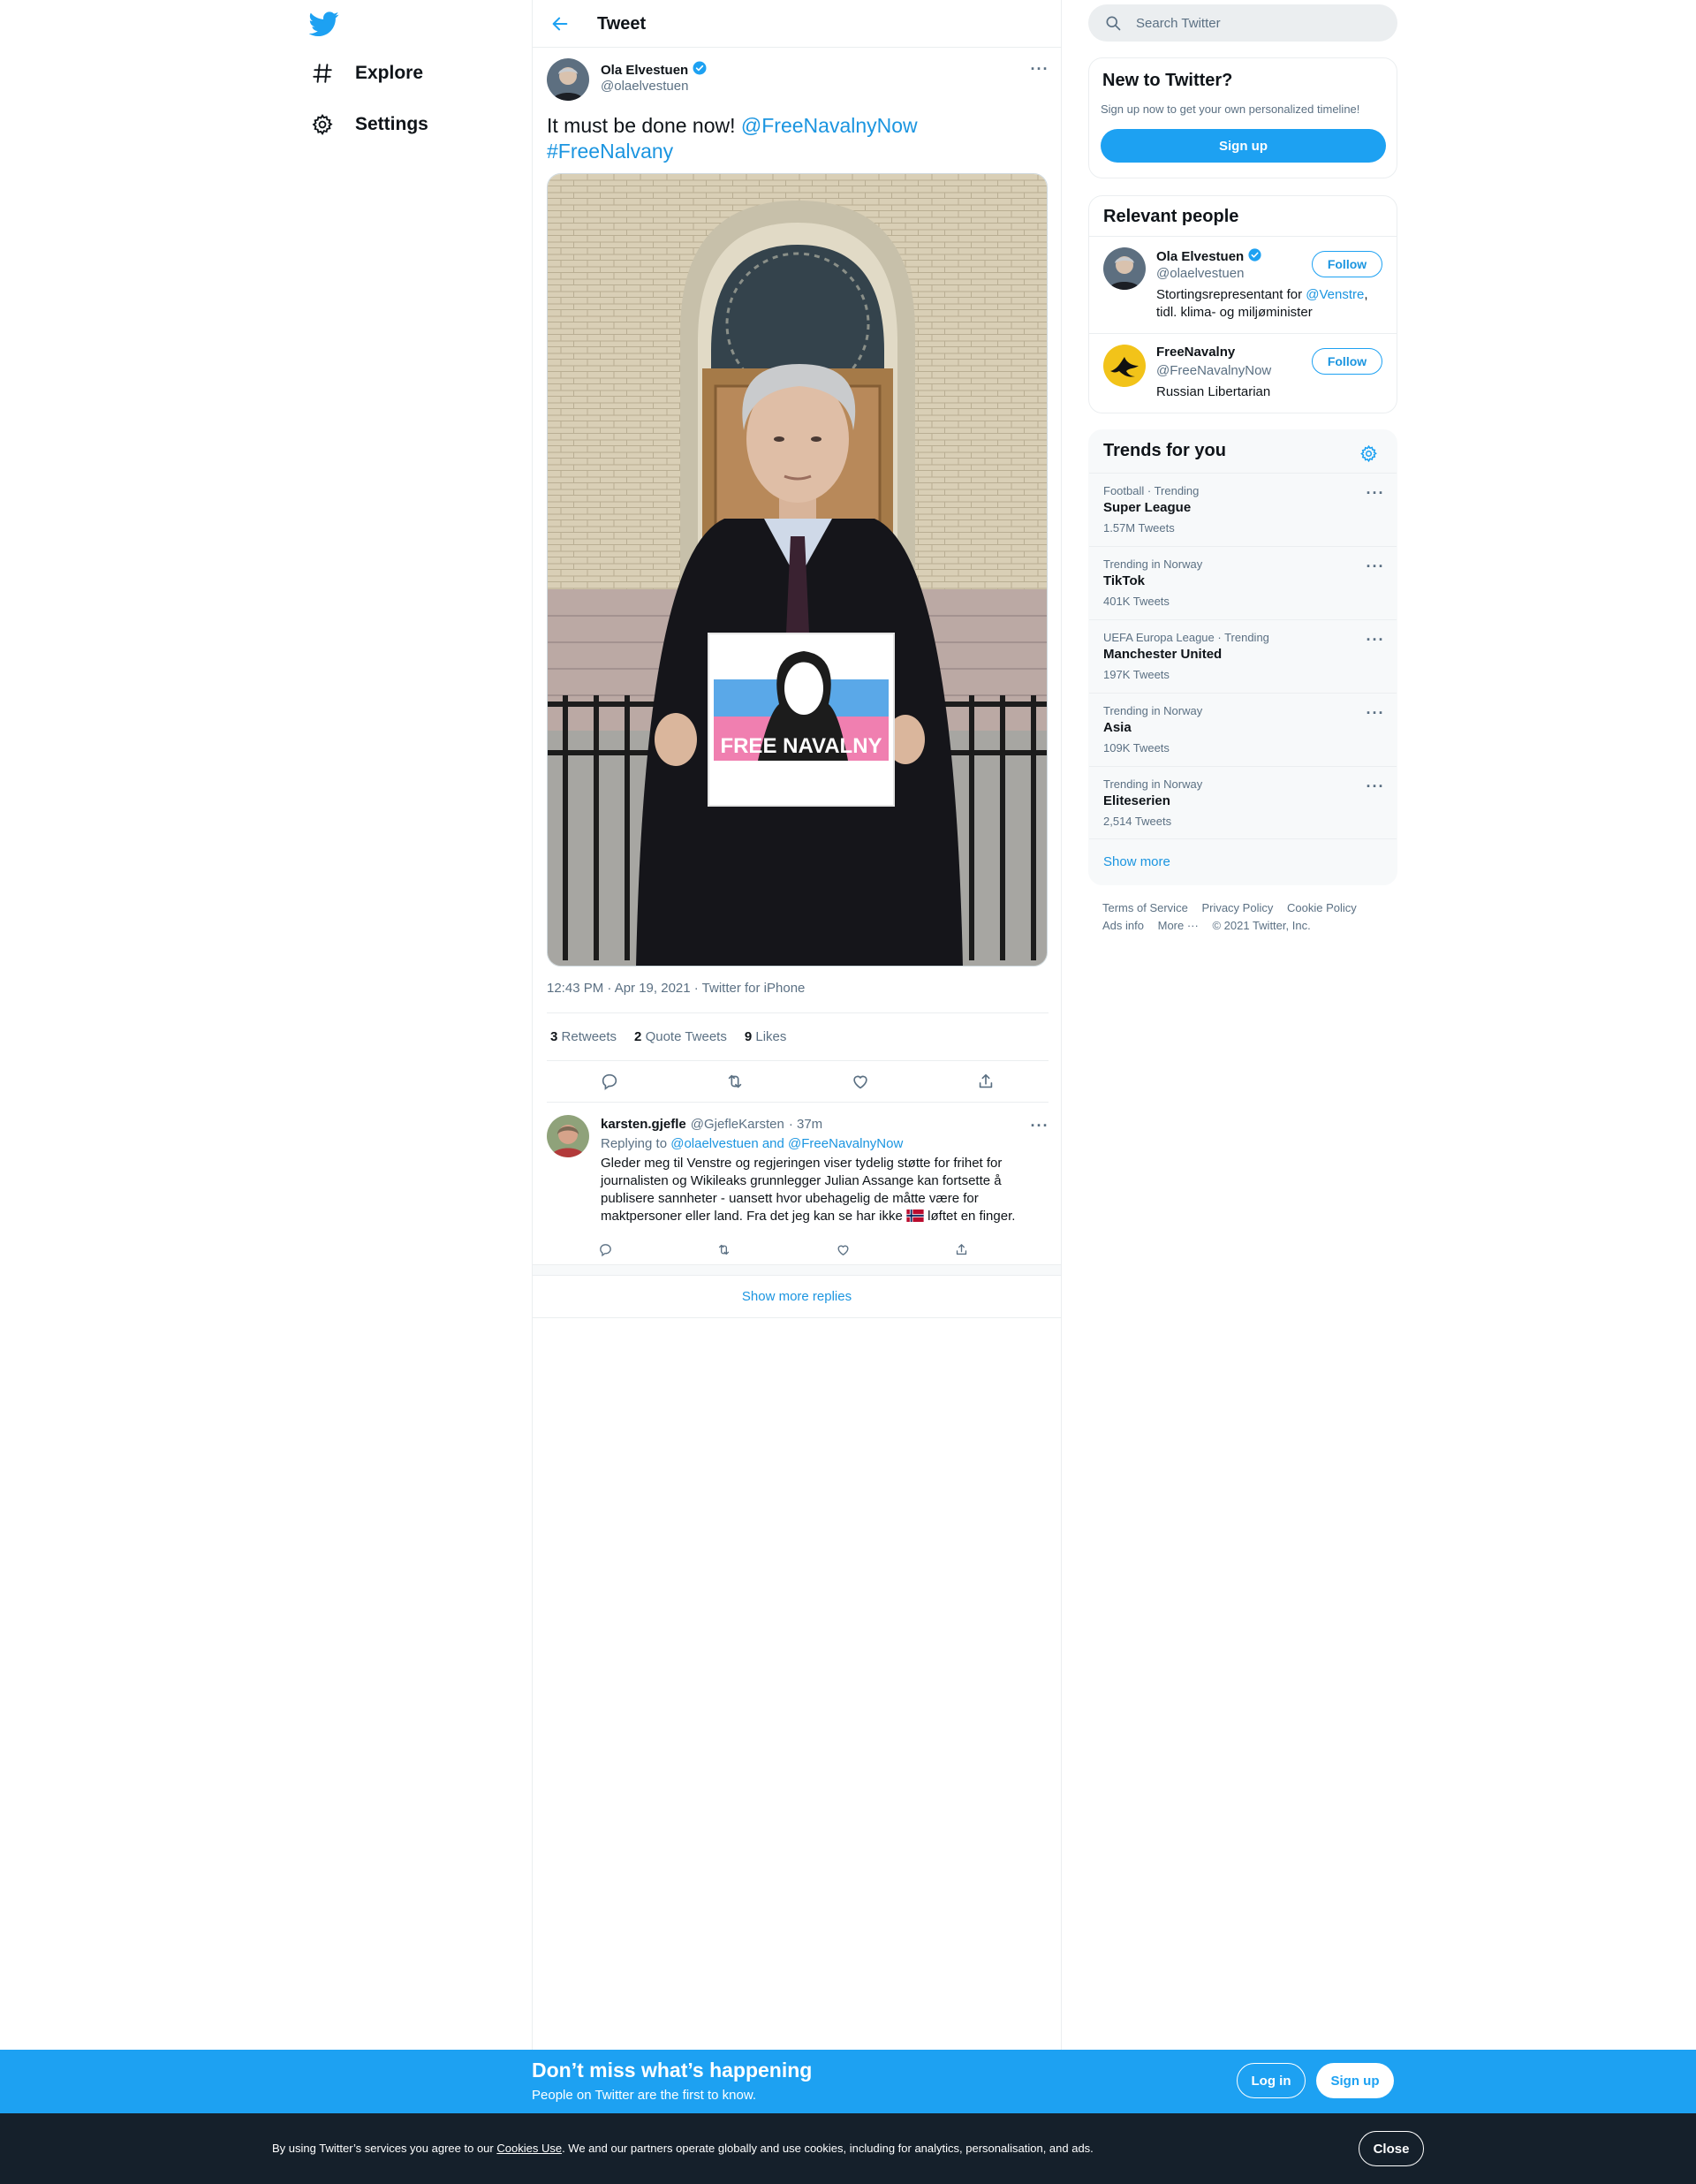  What do you see at coordinates (1171, 216) in the screenshot?
I see `relevant-people-title: Relevant people` at bounding box center [1171, 216].